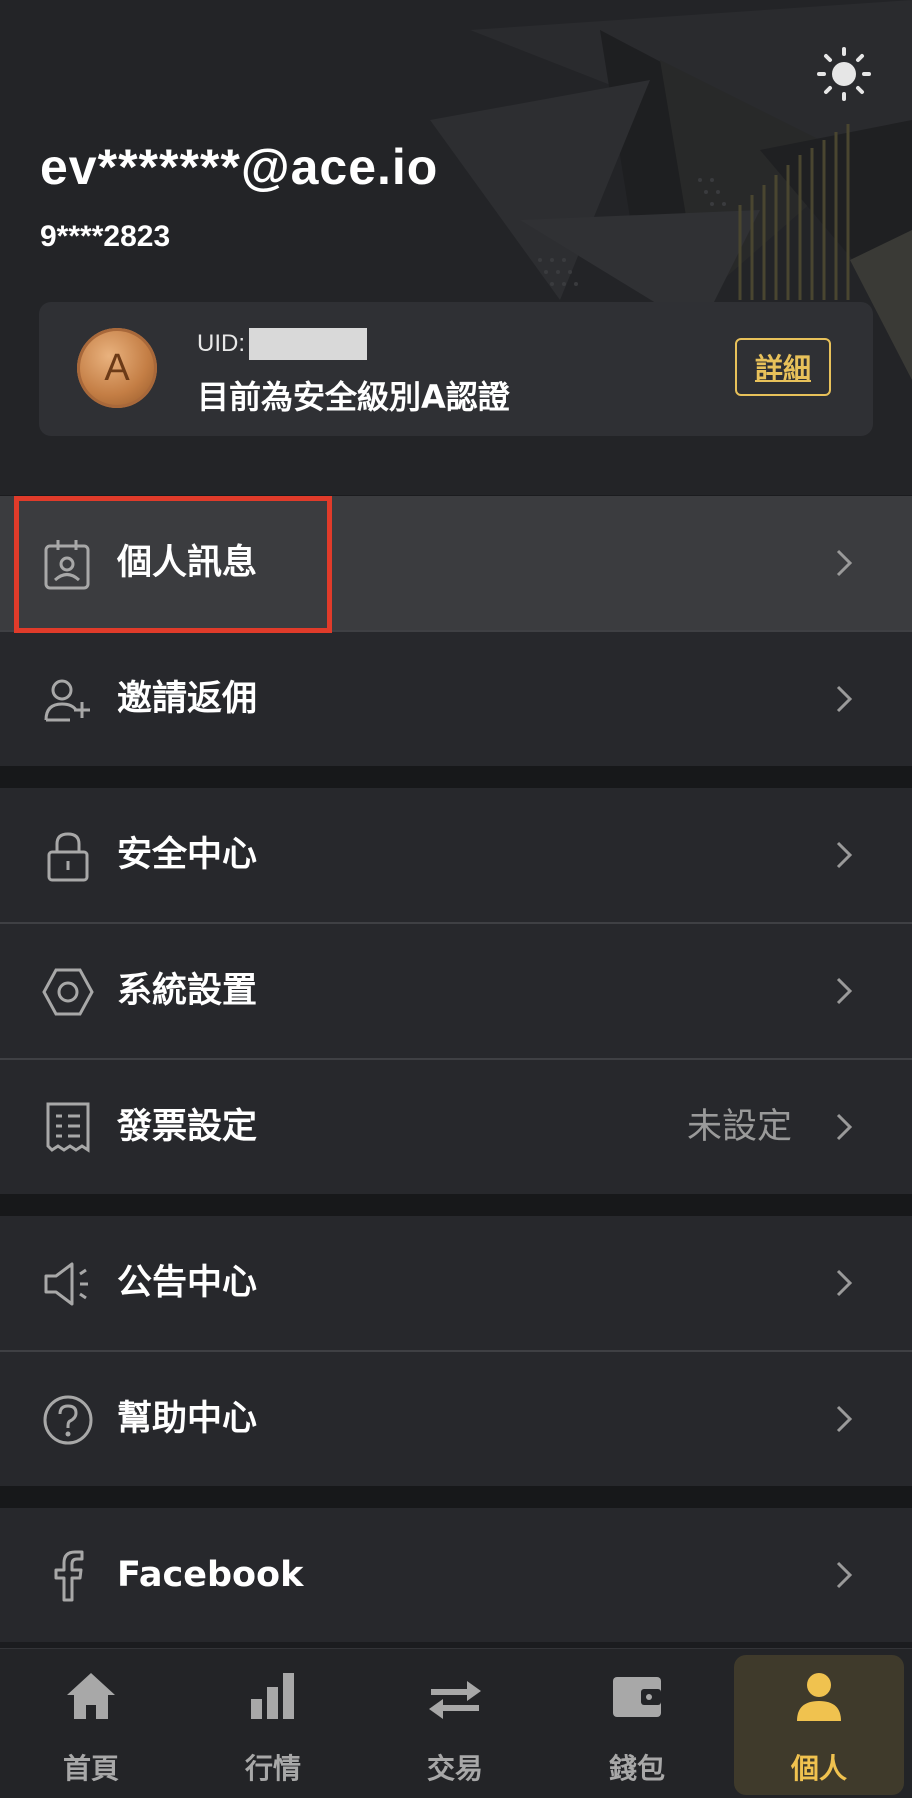  I want to click on menu-item-label: 發票設定, so click(187, 1127).